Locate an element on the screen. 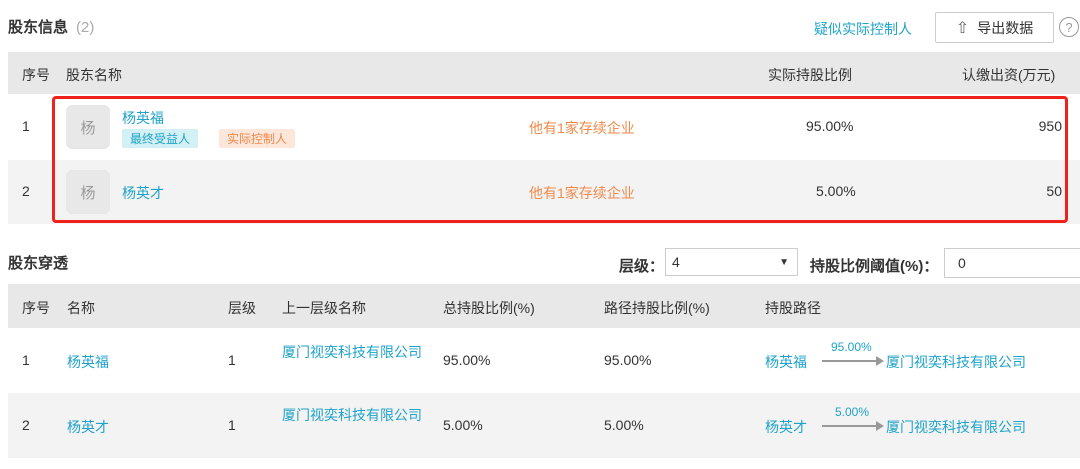 This screenshot has width=1080, height=469. path-ratio: 95.00% is located at coordinates (628, 360).